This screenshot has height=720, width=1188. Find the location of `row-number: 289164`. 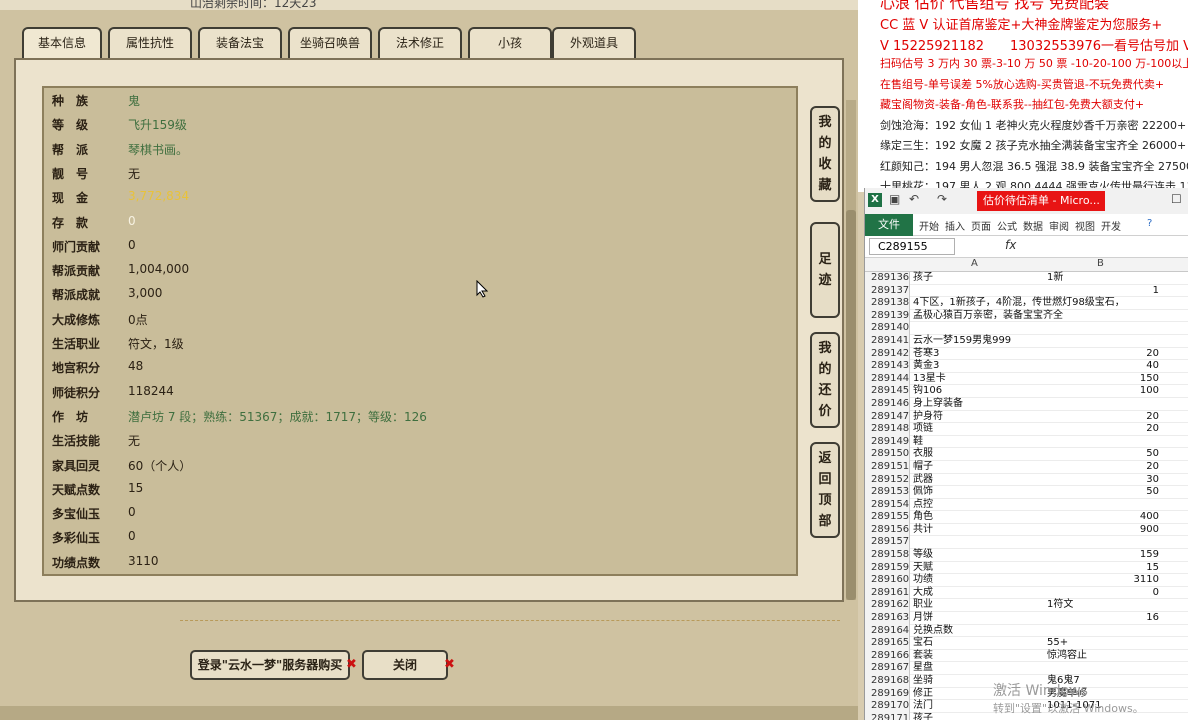

row-number: 289164 is located at coordinates (887, 631).